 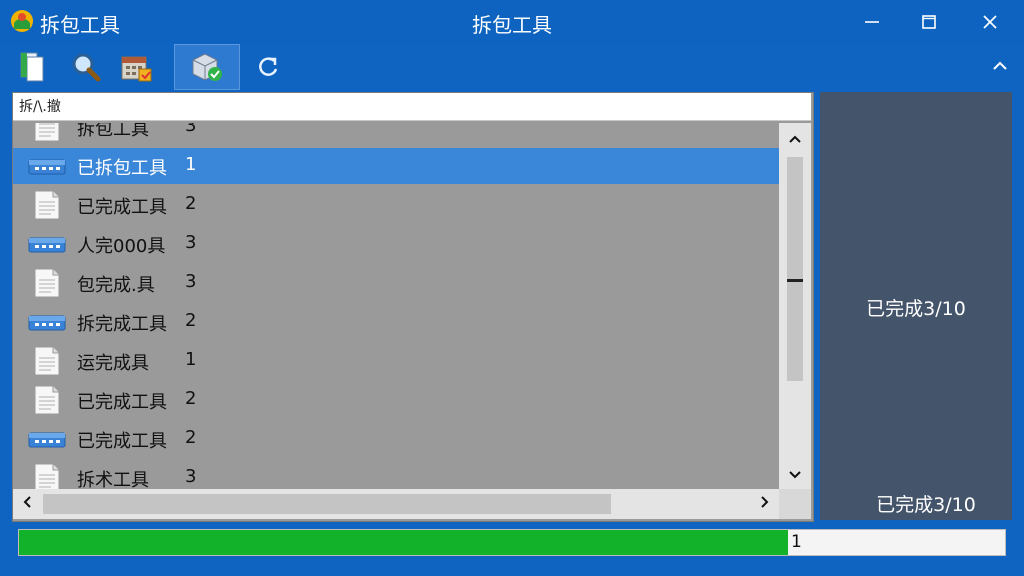 I want to click on collapse-ribbon-button, so click(x=1000, y=67).